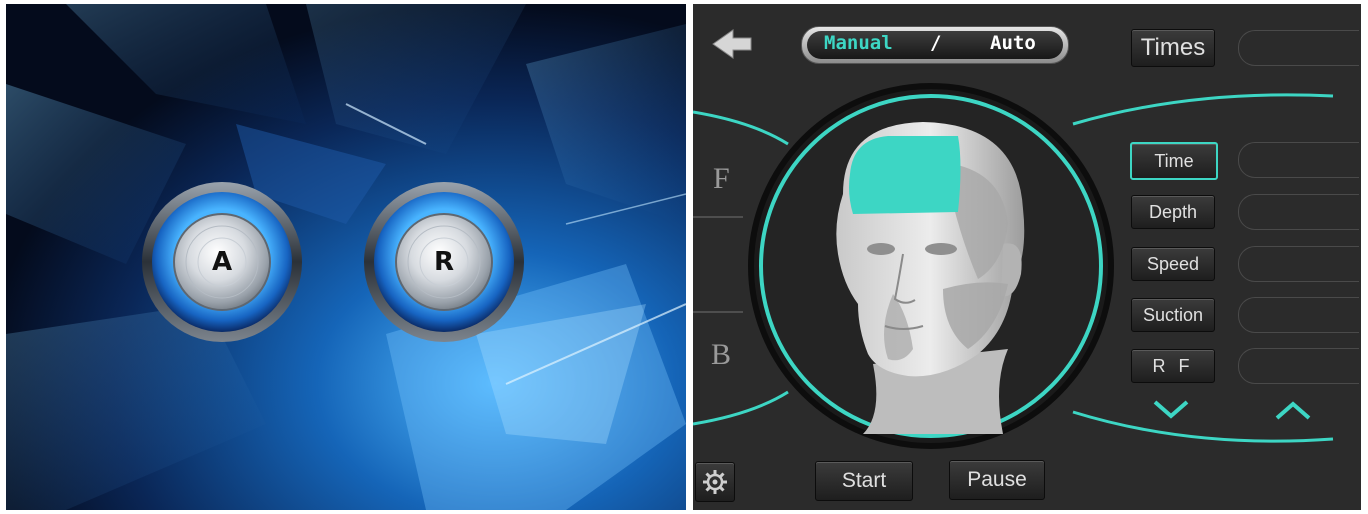  I want to click on pause-label: Pause, so click(997, 479).